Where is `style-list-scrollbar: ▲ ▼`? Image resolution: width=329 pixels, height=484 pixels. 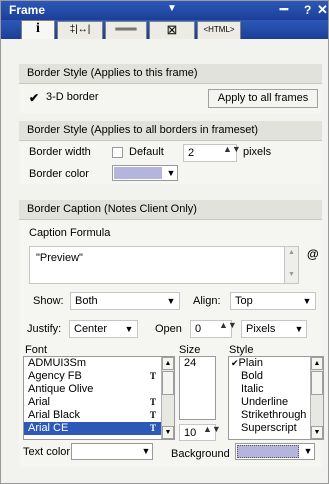 style-list-scrollbar: ▲ ▼ is located at coordinates (316, 398).